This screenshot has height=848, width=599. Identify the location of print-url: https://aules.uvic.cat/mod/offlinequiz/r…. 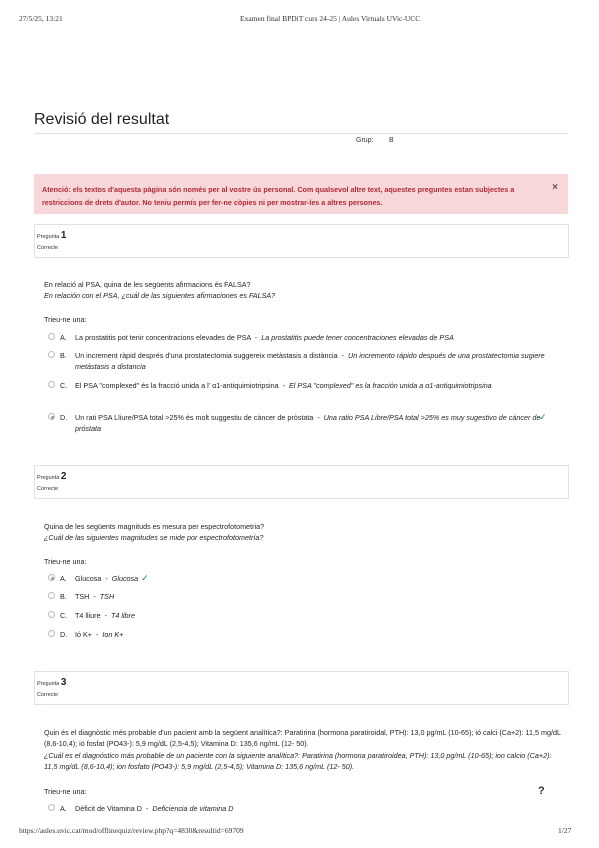
(131, 830).